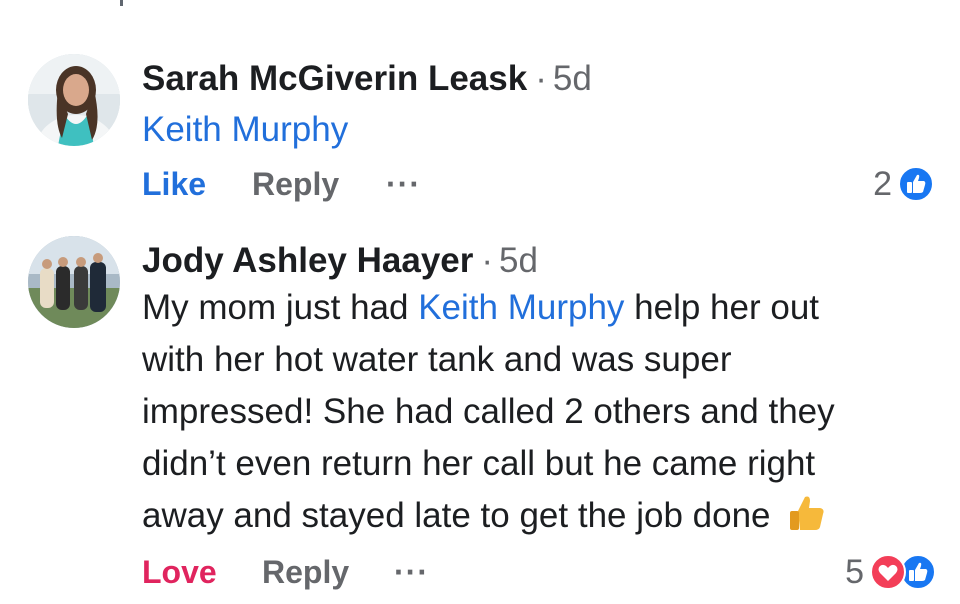 The image size is (960, 604). What do you see at coordinates (280, 307) in the screenshot?
I see `comment-text-span: My mom just had` at bounding box center [280, 307].